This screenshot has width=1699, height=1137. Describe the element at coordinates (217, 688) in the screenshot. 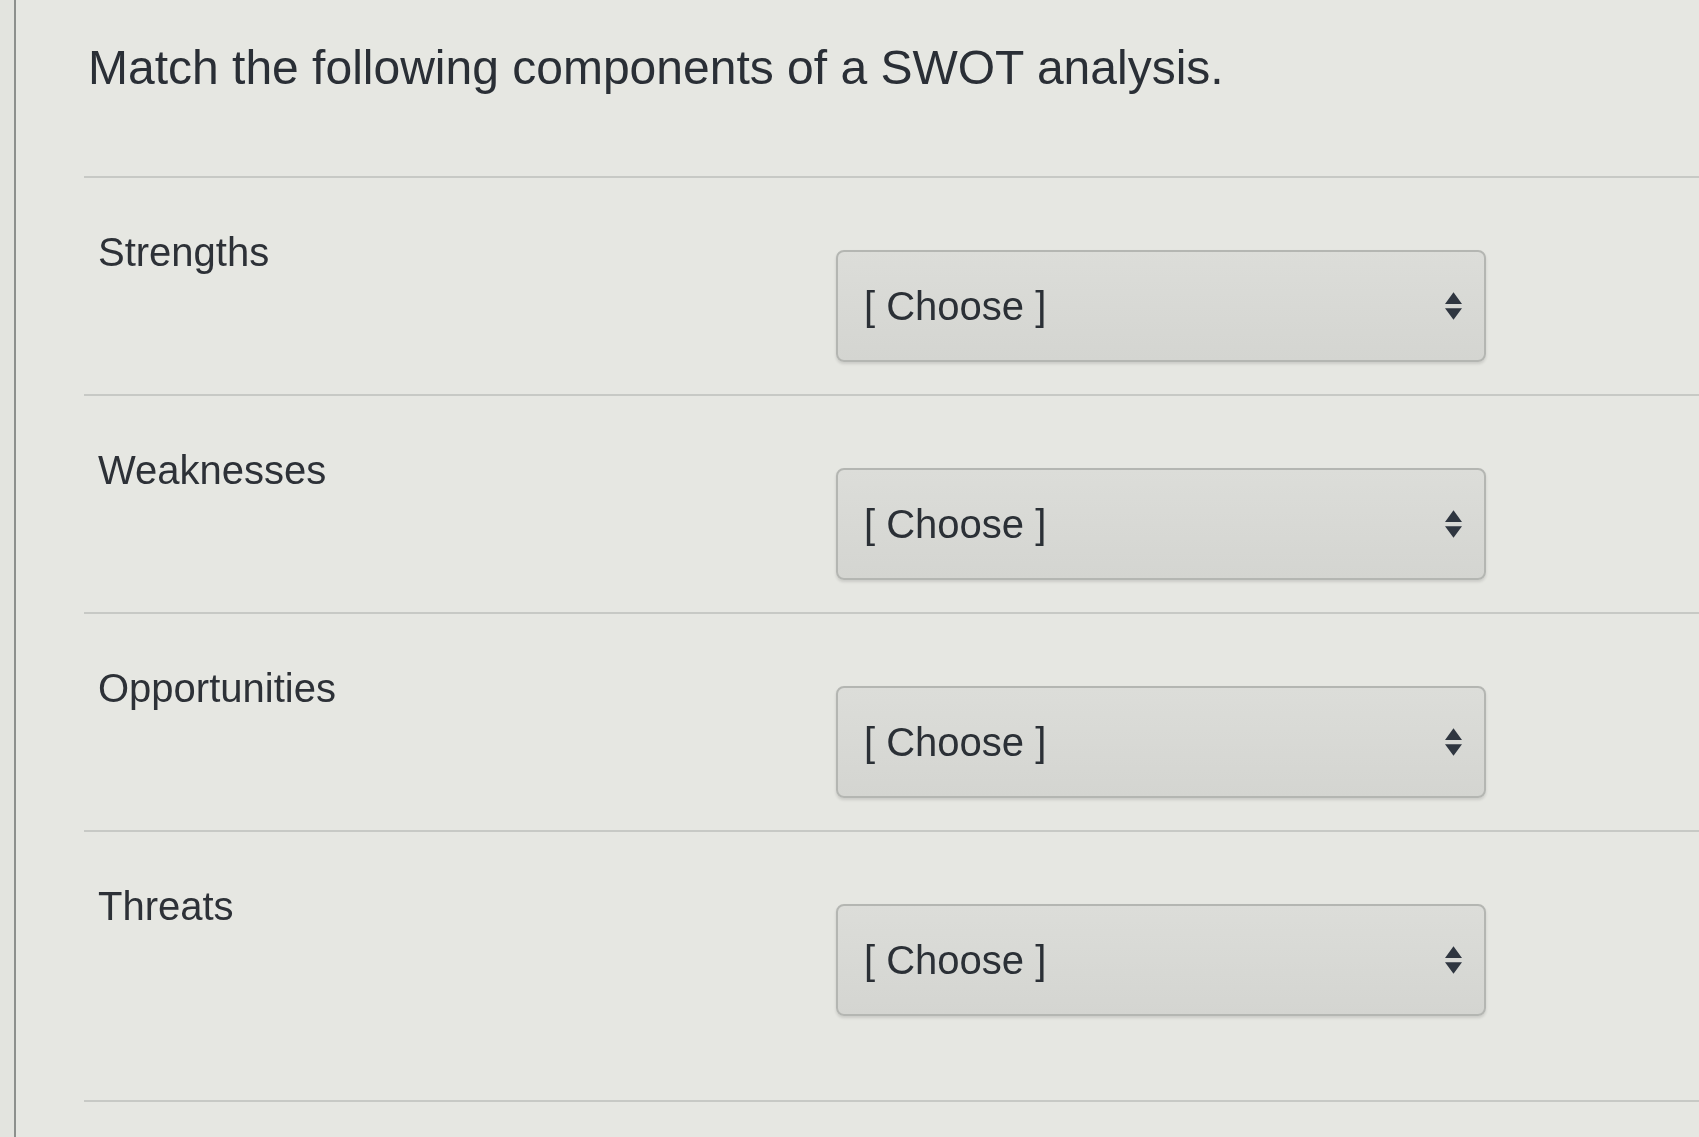

I see `item-label: Opportunities` at that location.